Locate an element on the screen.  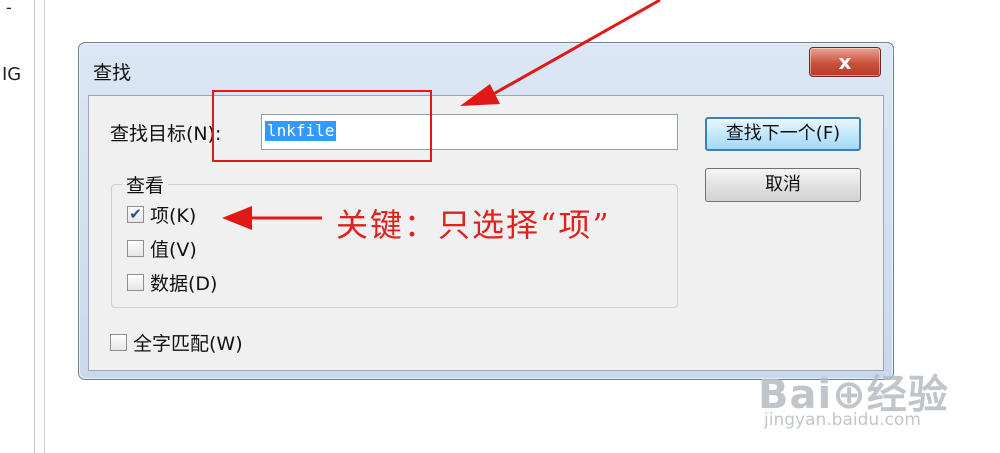
match-whole-string-label: 全字匹配(W) is located at coordinates (188, 344).